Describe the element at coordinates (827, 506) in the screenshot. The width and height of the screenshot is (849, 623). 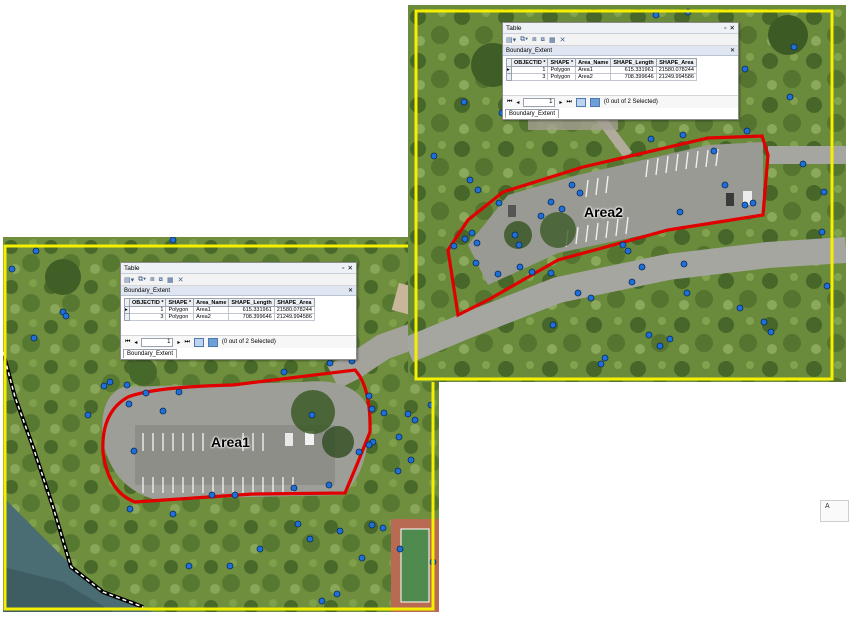
I see `clipped-widget-label: A` at that location.